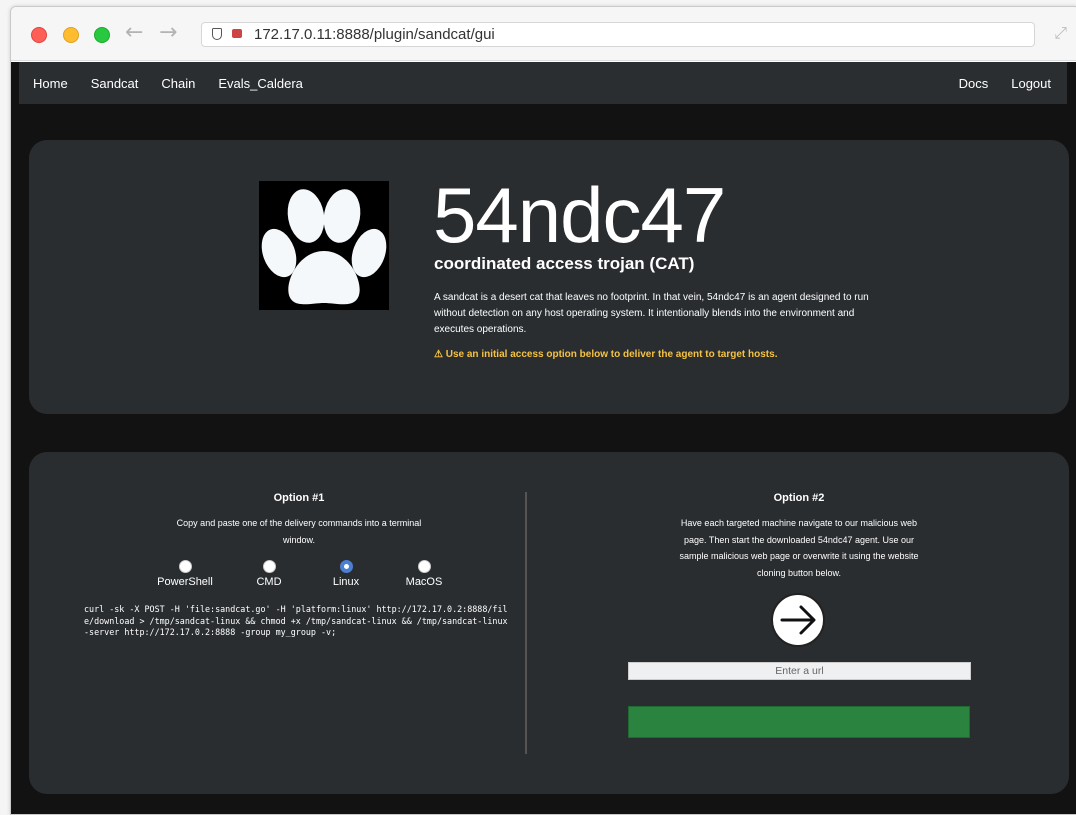 This screenshot has width=1076, height=815. What do you see at coordinates (269, 582) in the screenshot?
I see `radio-label: CMD` at bounding box center [269, 582].